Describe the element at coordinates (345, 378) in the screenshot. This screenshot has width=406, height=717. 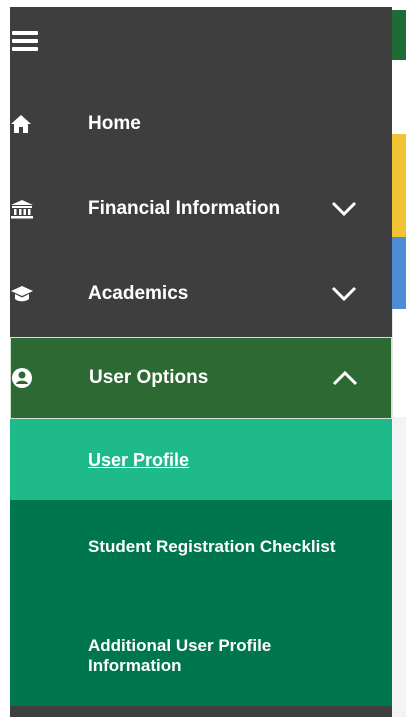
I see `chevron-up-icon` at that location.